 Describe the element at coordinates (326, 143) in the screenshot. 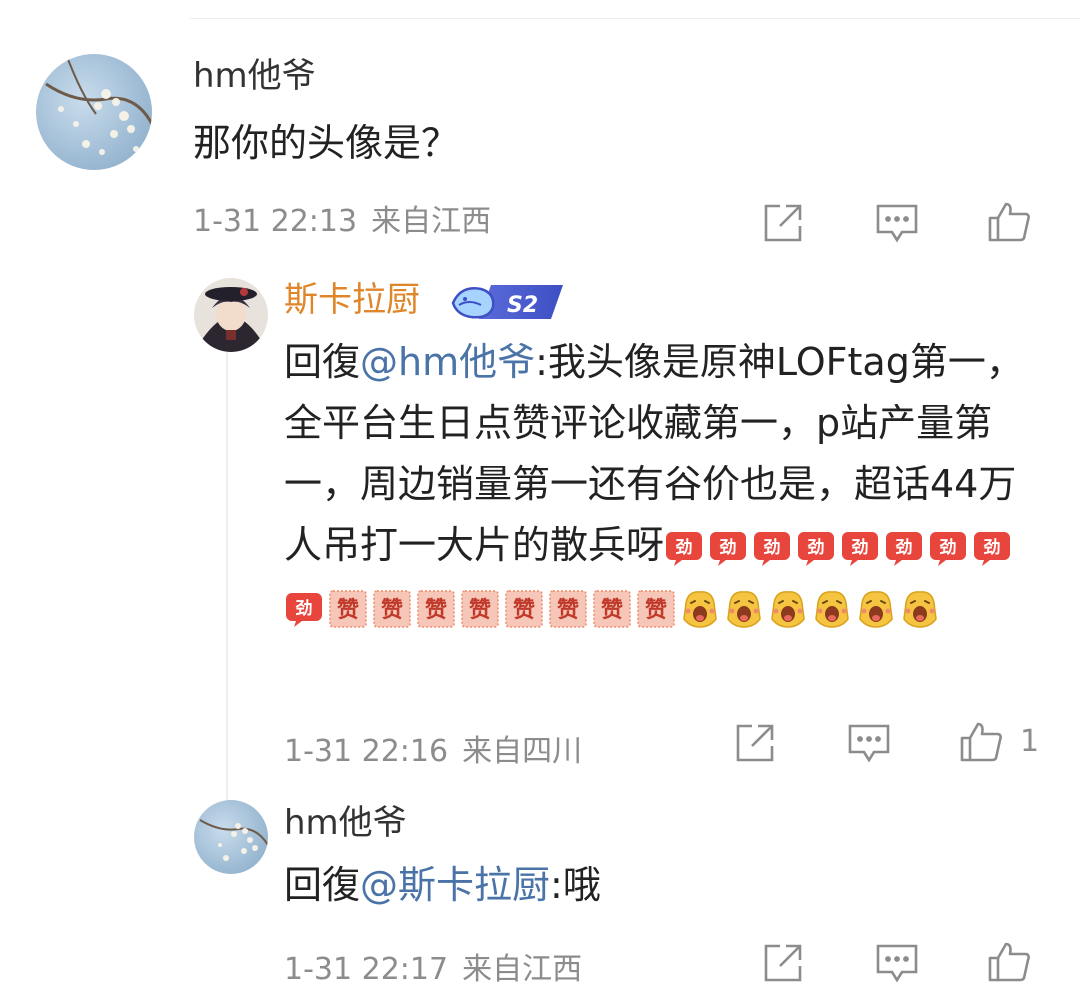

I see `comment-text: 那你的头像是？` at that location.